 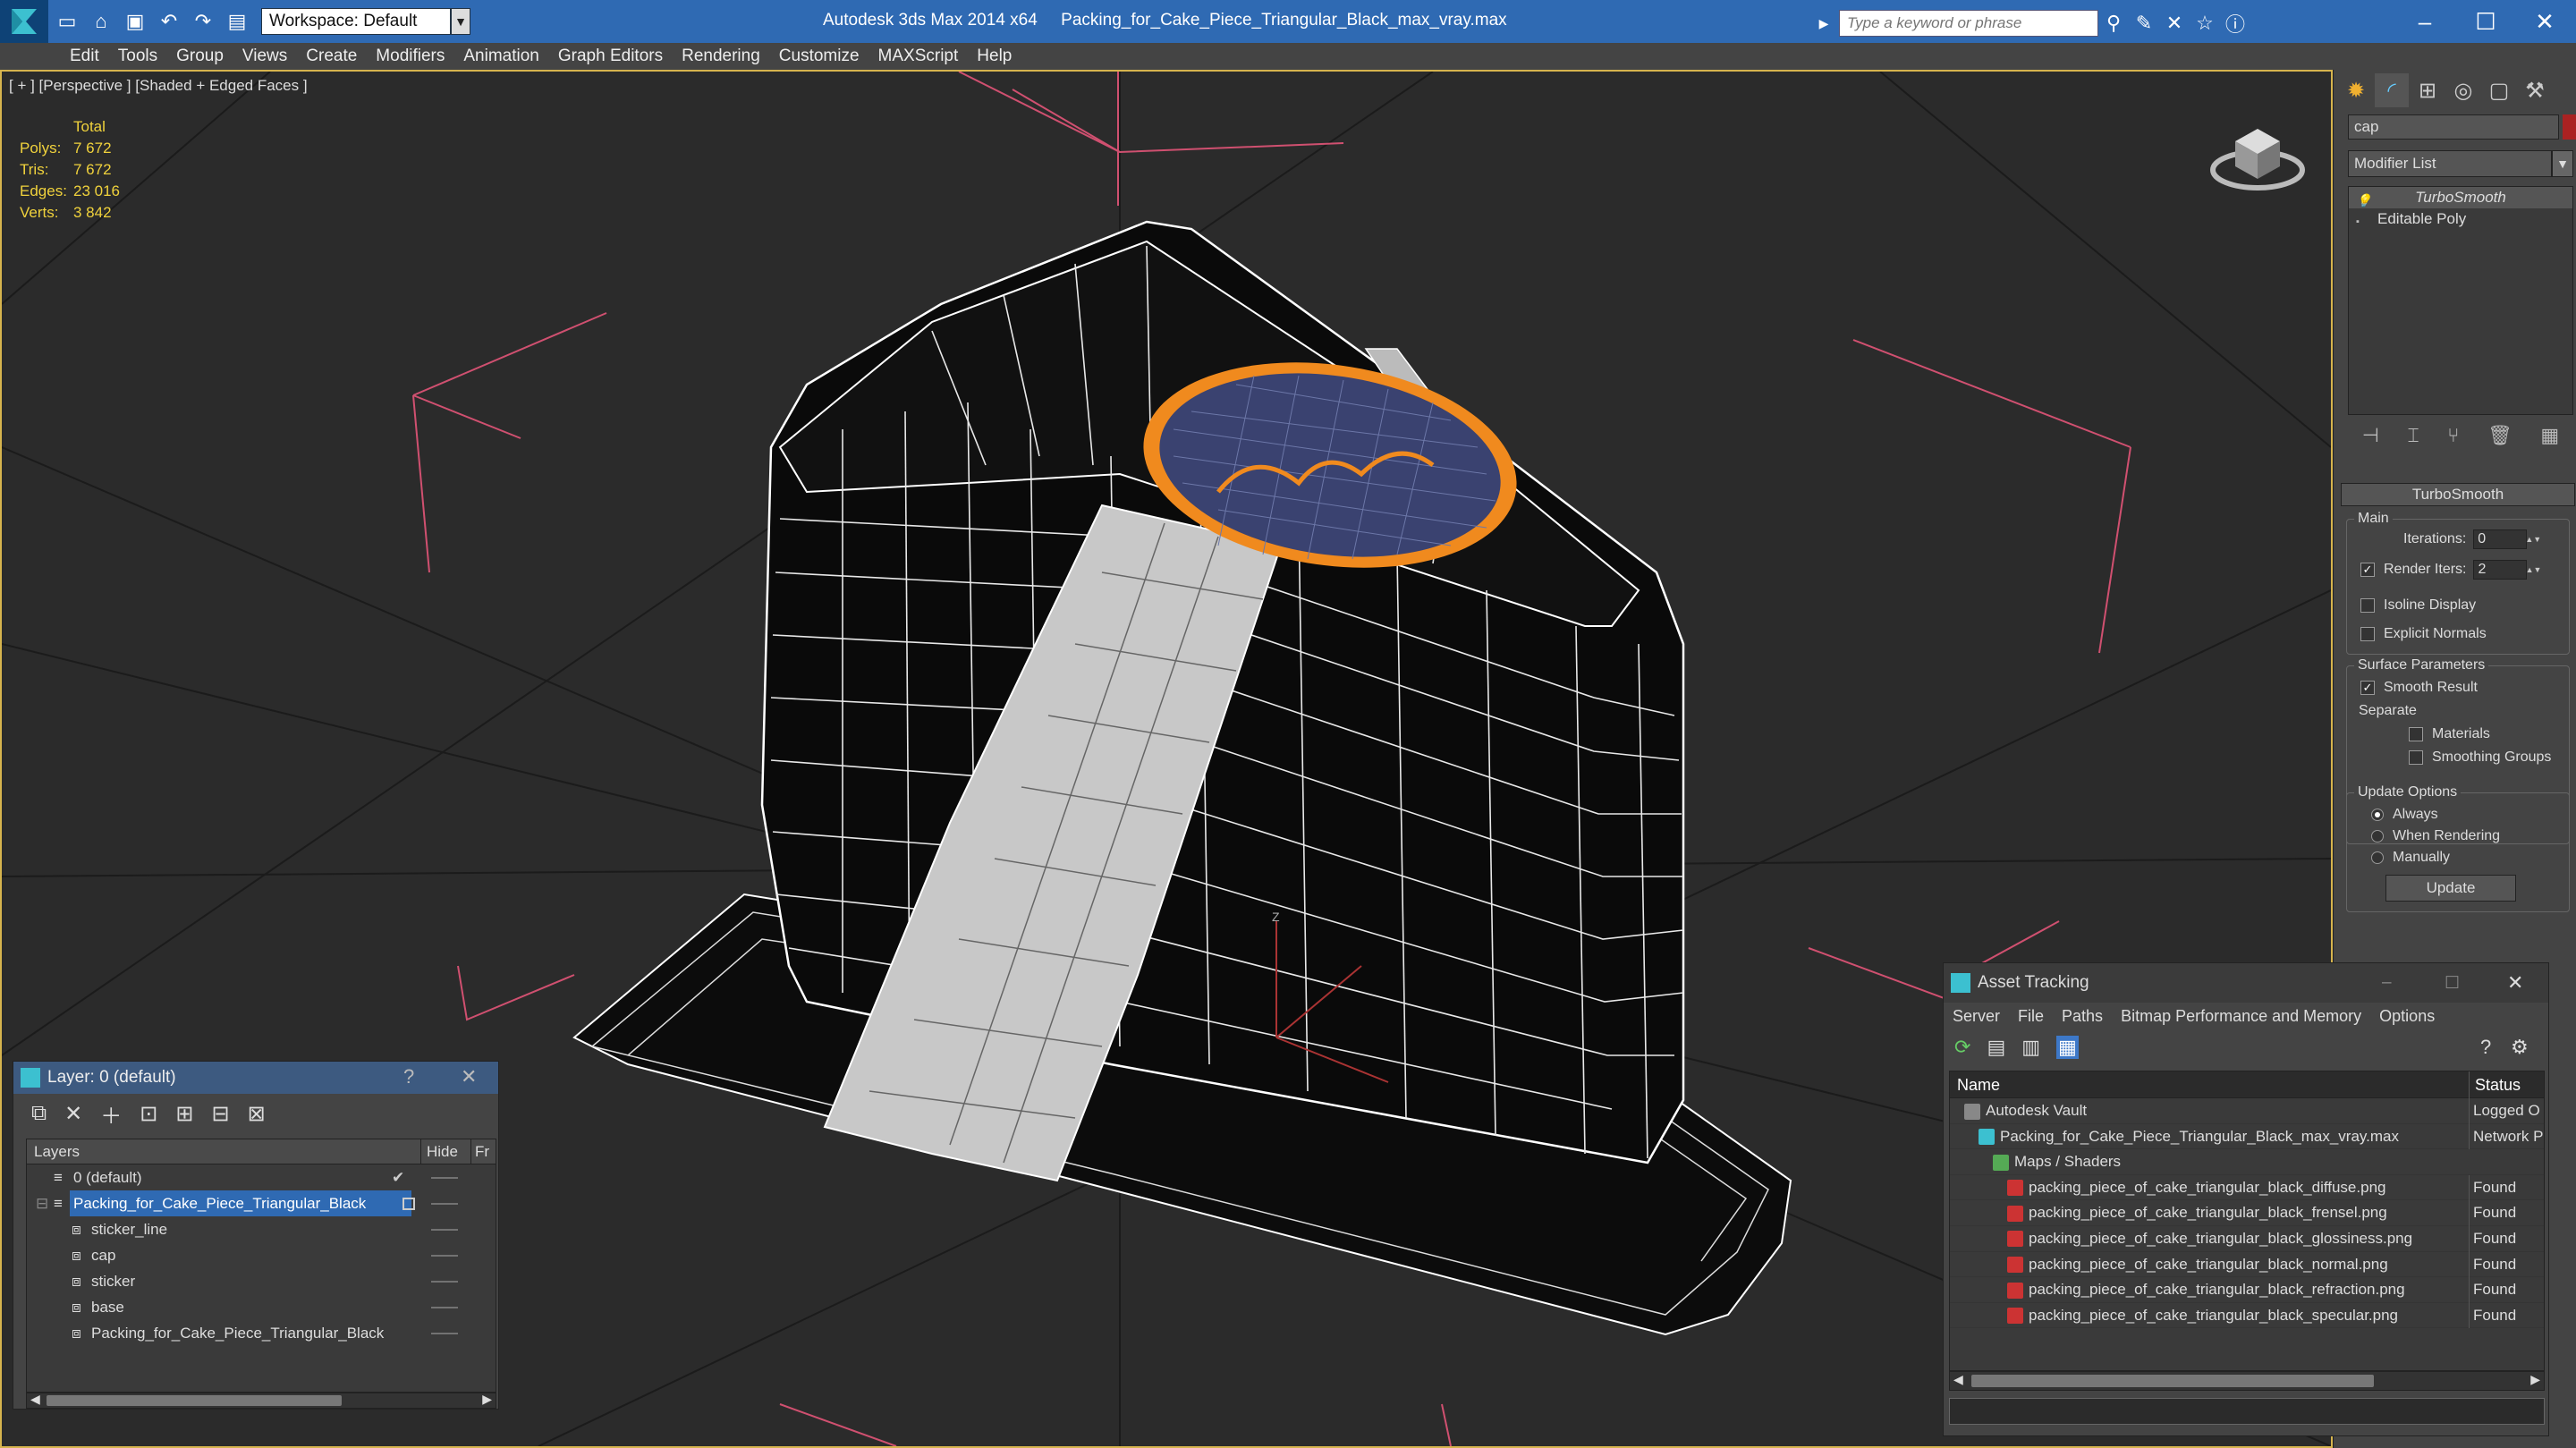 What do you see at coordinates (2356, 90) in the screenshot?
I see `create-tab-icon: ✹` at bounding box center [2356, 90].